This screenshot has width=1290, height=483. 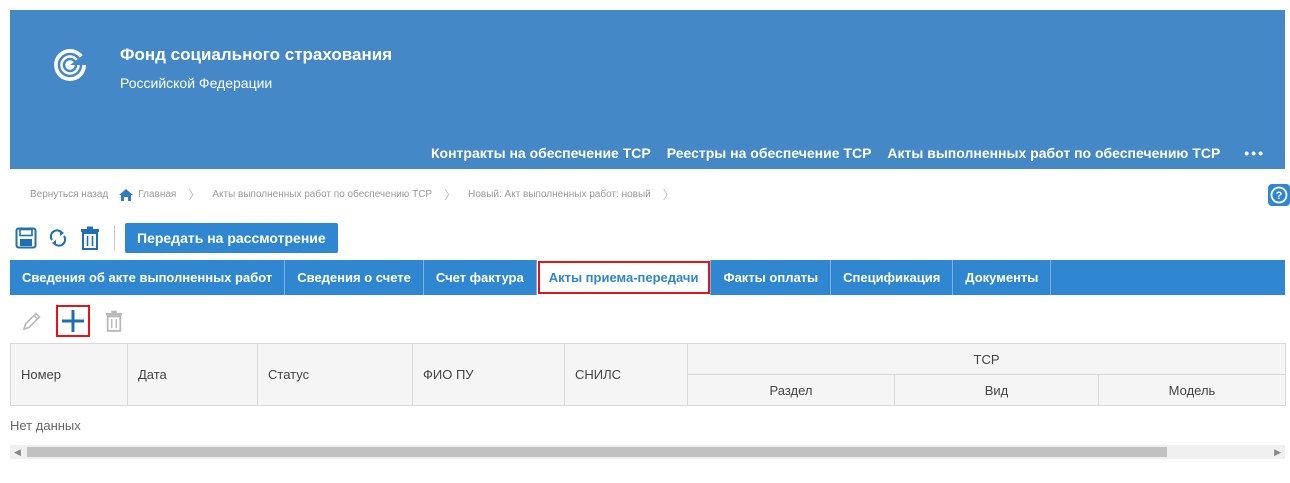 I want to click on save-button, so click(x=26, y=238).